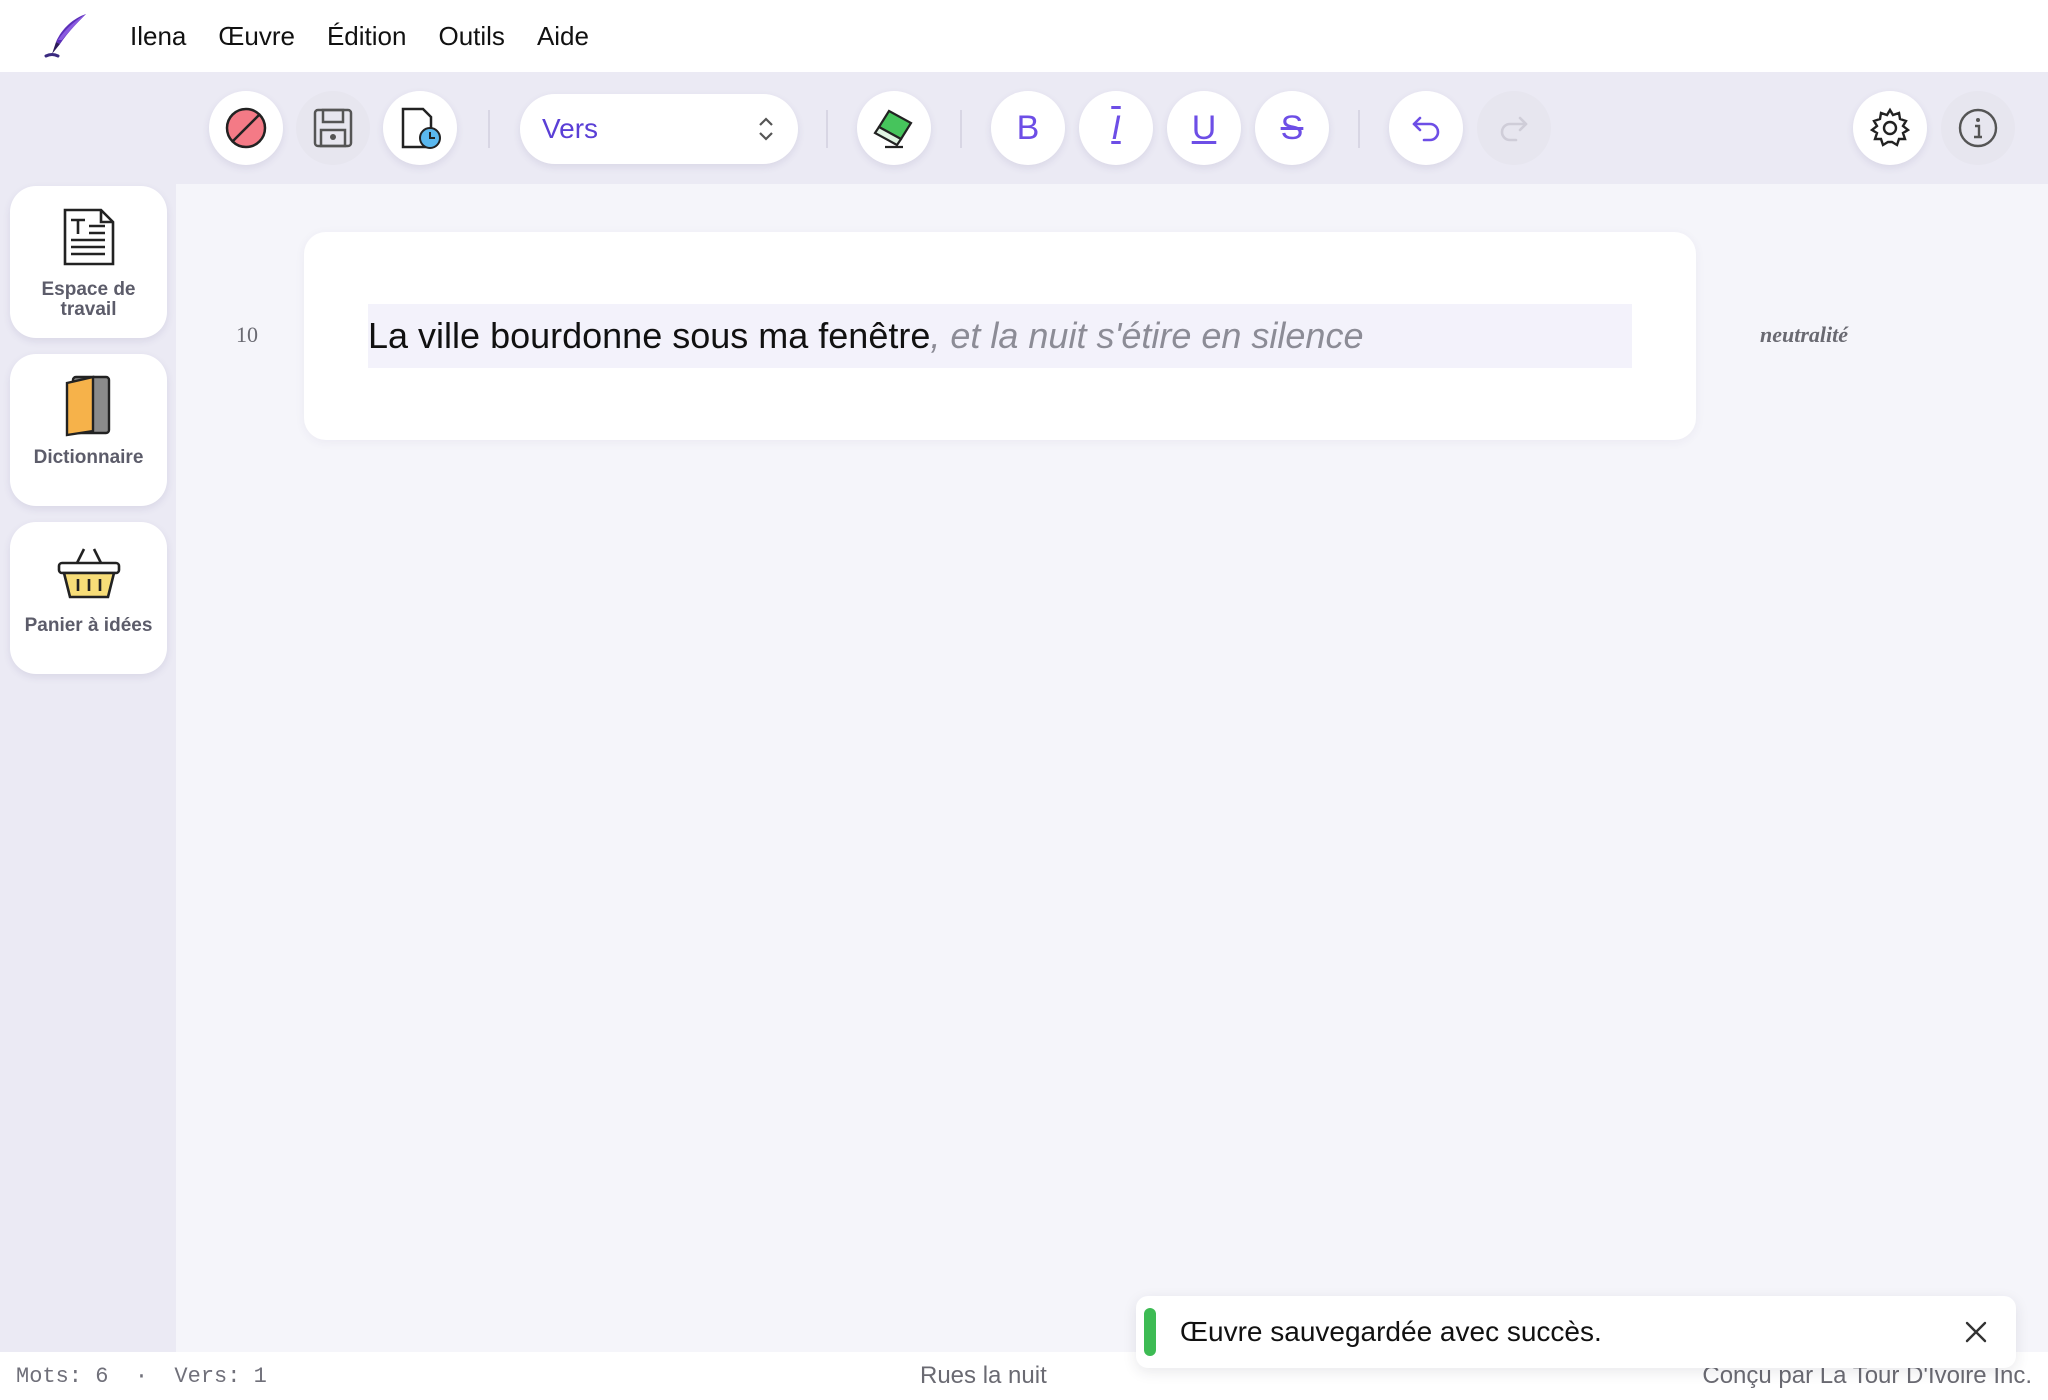  What do you see at coordinates (1804, 334) in the screenshot?
I see `tone-label: neutralité` at bounding box center [1804, 334].